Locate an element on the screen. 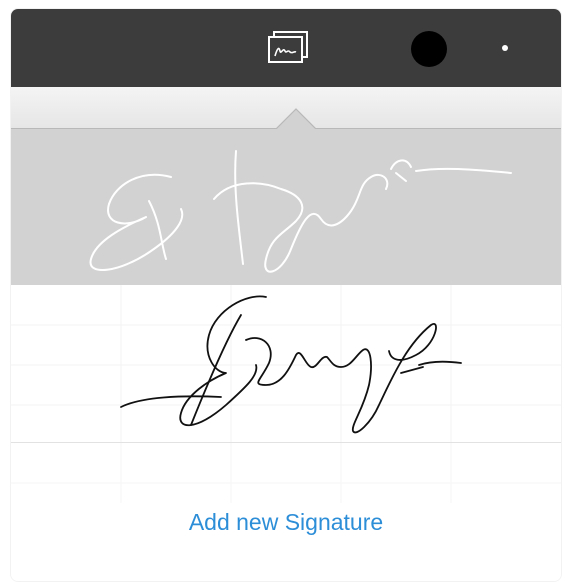 Image resolution: width=566 pixels, height=583 pixels. more-options-dot is located at coordinates (505, 48).